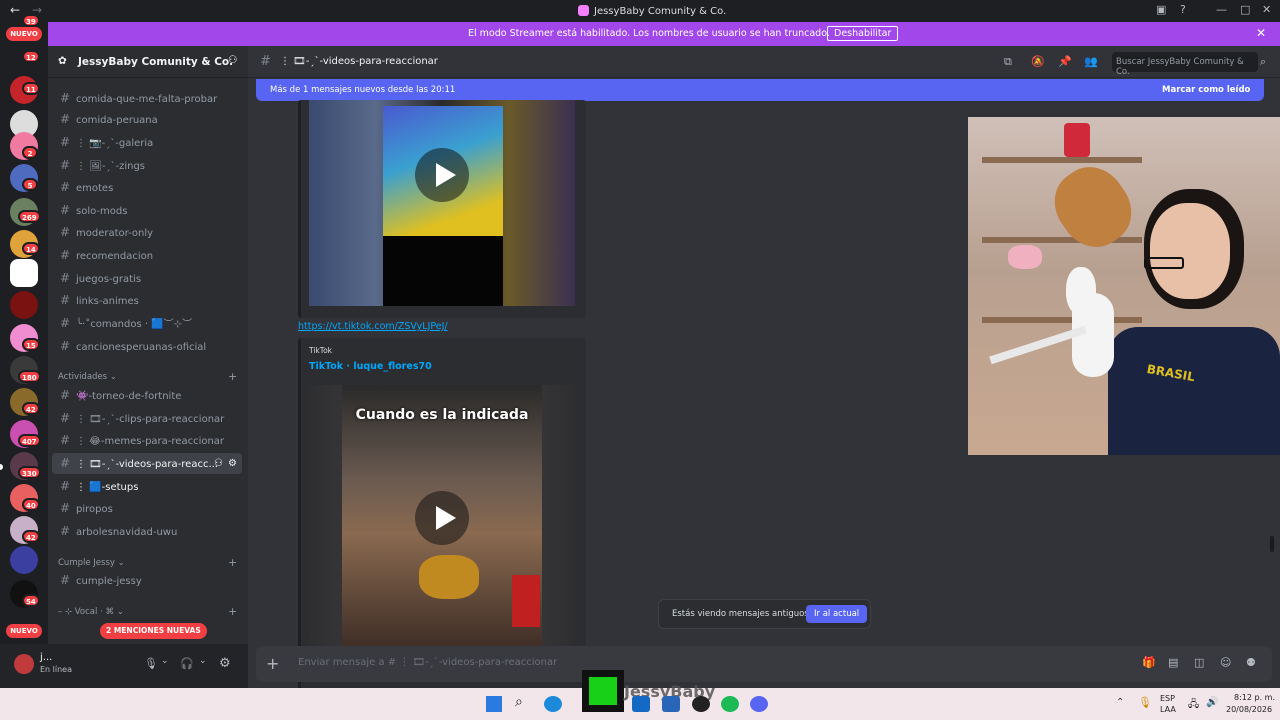 The width and height of the screenshot is (1280, 720). I want to click on channel-item: # arbolesnavidad-uwu, so click(147, 531).